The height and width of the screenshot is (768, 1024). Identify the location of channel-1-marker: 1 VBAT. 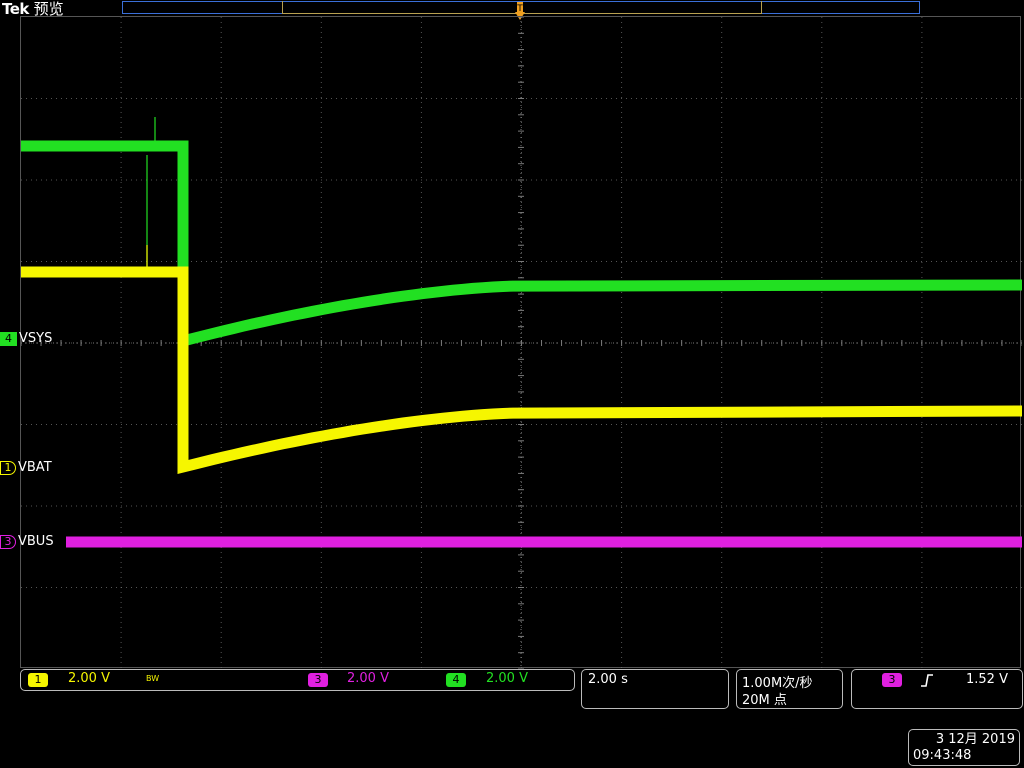
(26, 468).